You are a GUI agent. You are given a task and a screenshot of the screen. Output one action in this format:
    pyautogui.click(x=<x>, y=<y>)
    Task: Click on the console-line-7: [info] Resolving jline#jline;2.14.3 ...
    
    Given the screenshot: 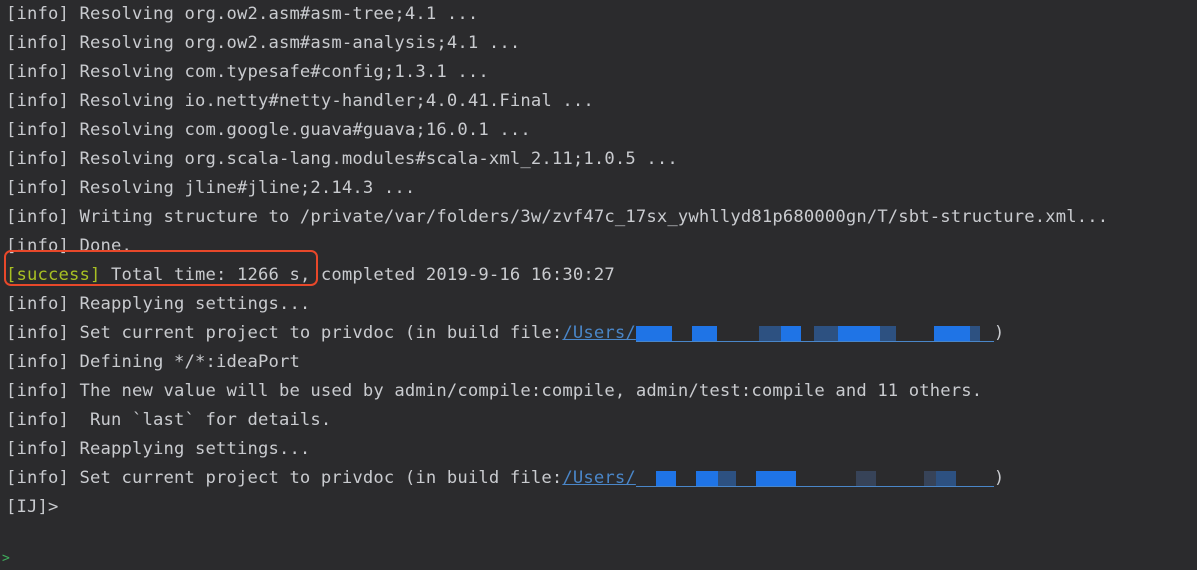 What is the action you would take?
    pyautogui.click(x=211, y=188)
    